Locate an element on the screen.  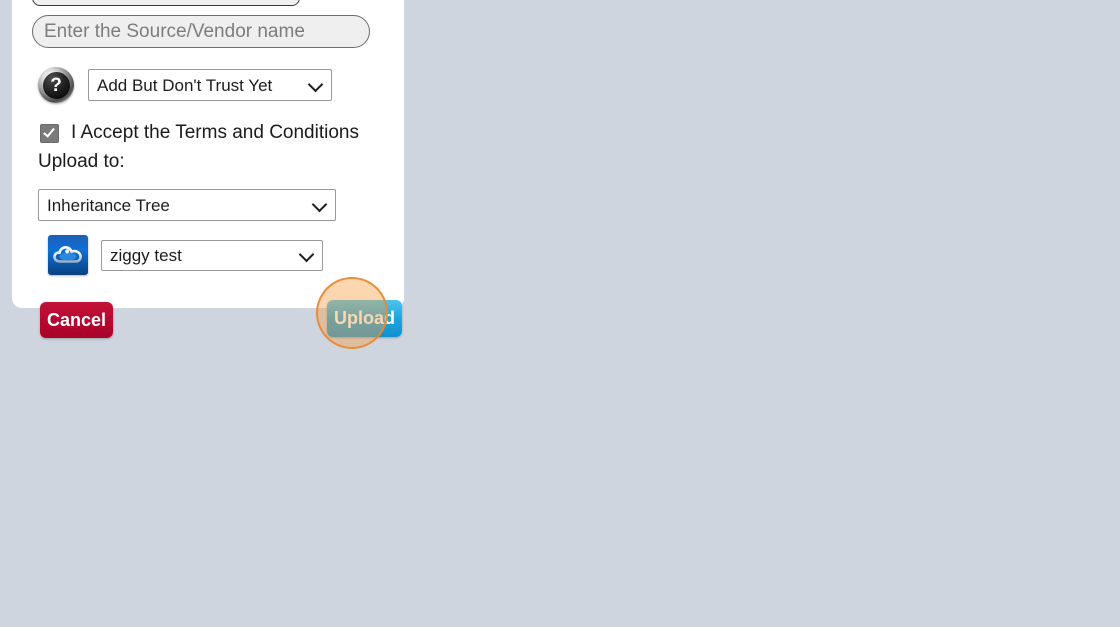
title-input is located at coordinates (166, 3).